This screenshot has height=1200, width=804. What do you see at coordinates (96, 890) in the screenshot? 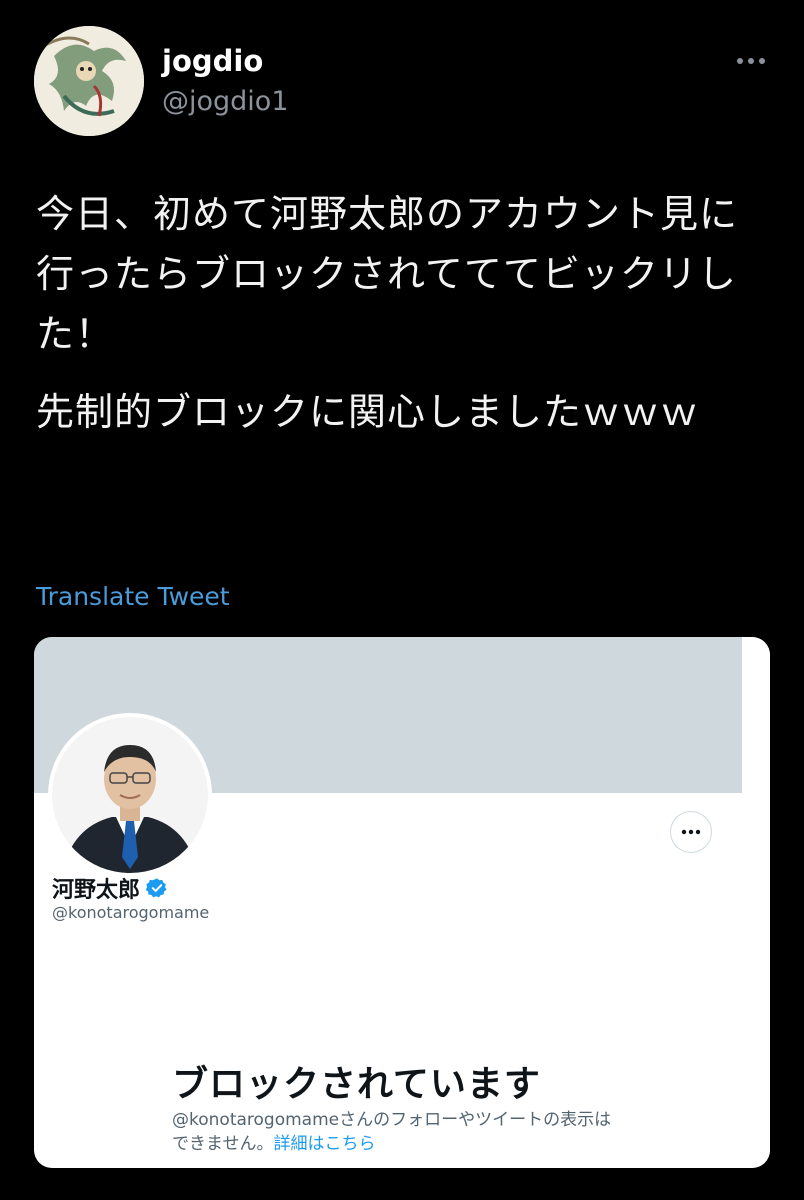
I see `profile-name: 河野太郎` at bounding box center [96, 890].